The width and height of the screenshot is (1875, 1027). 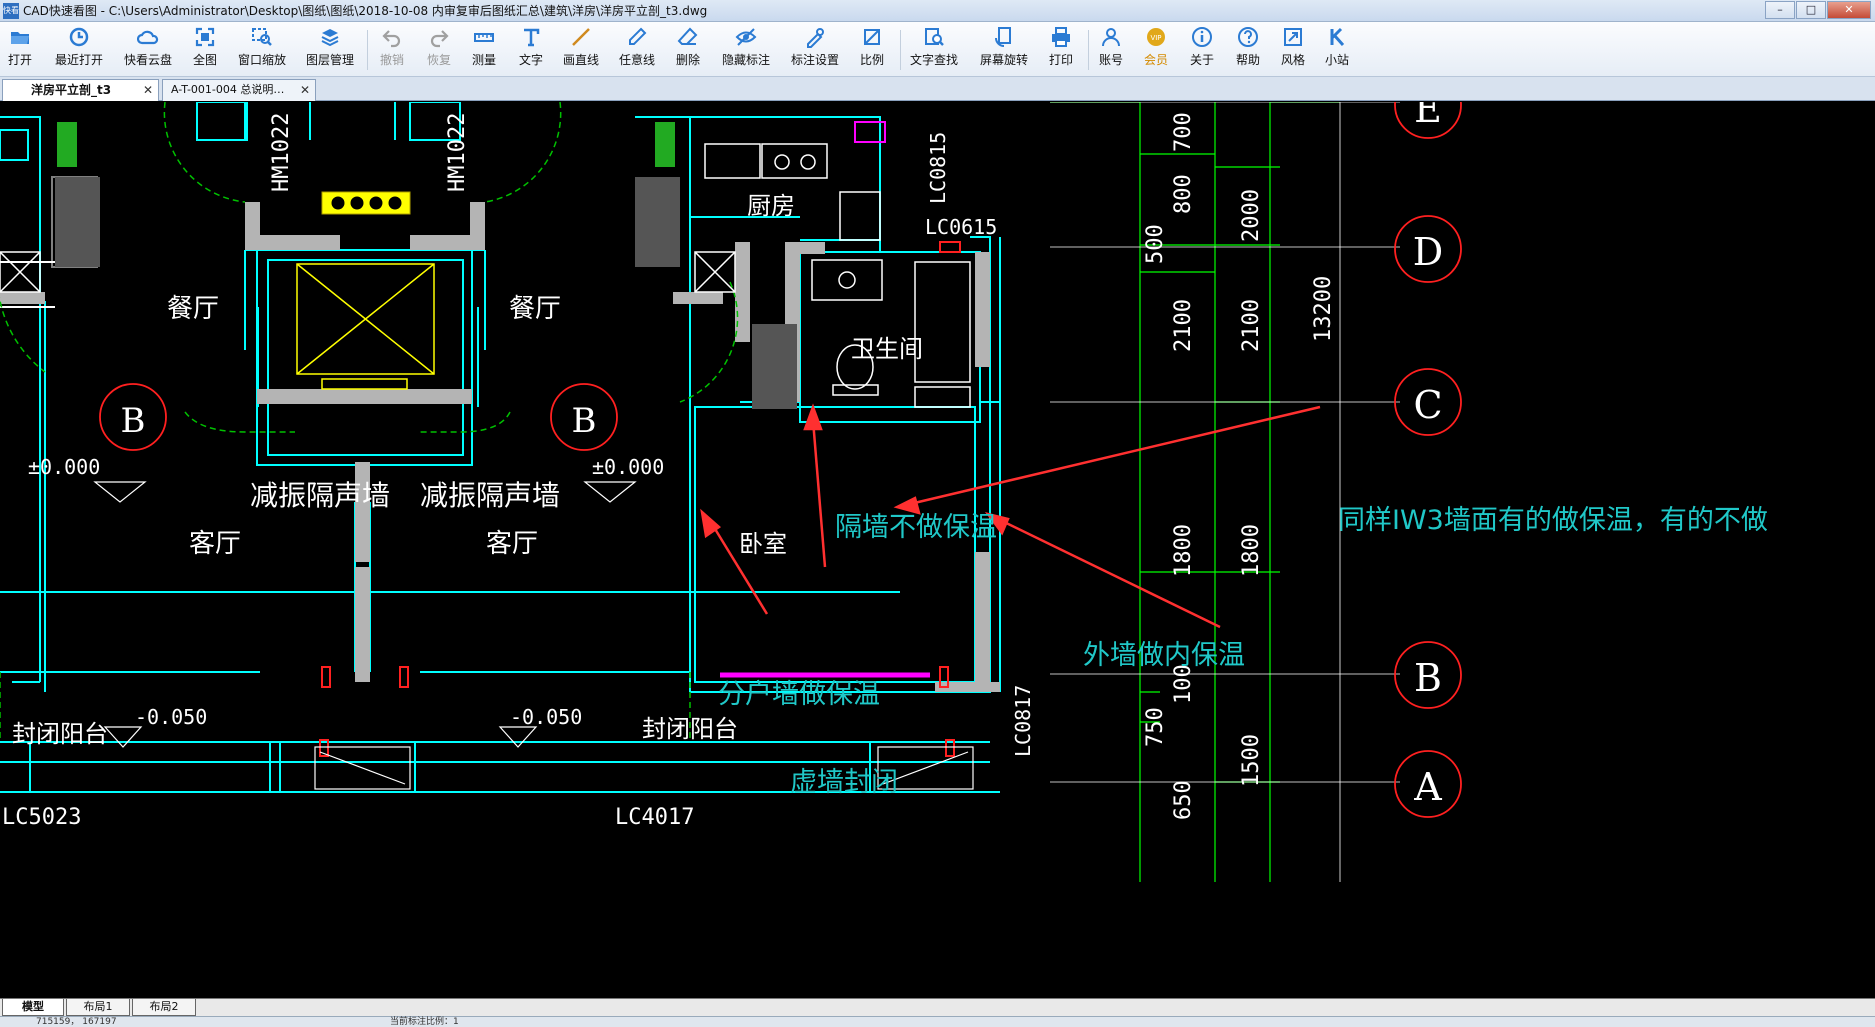 I want to click on text-button: 文字, so click(x=531, y=50).